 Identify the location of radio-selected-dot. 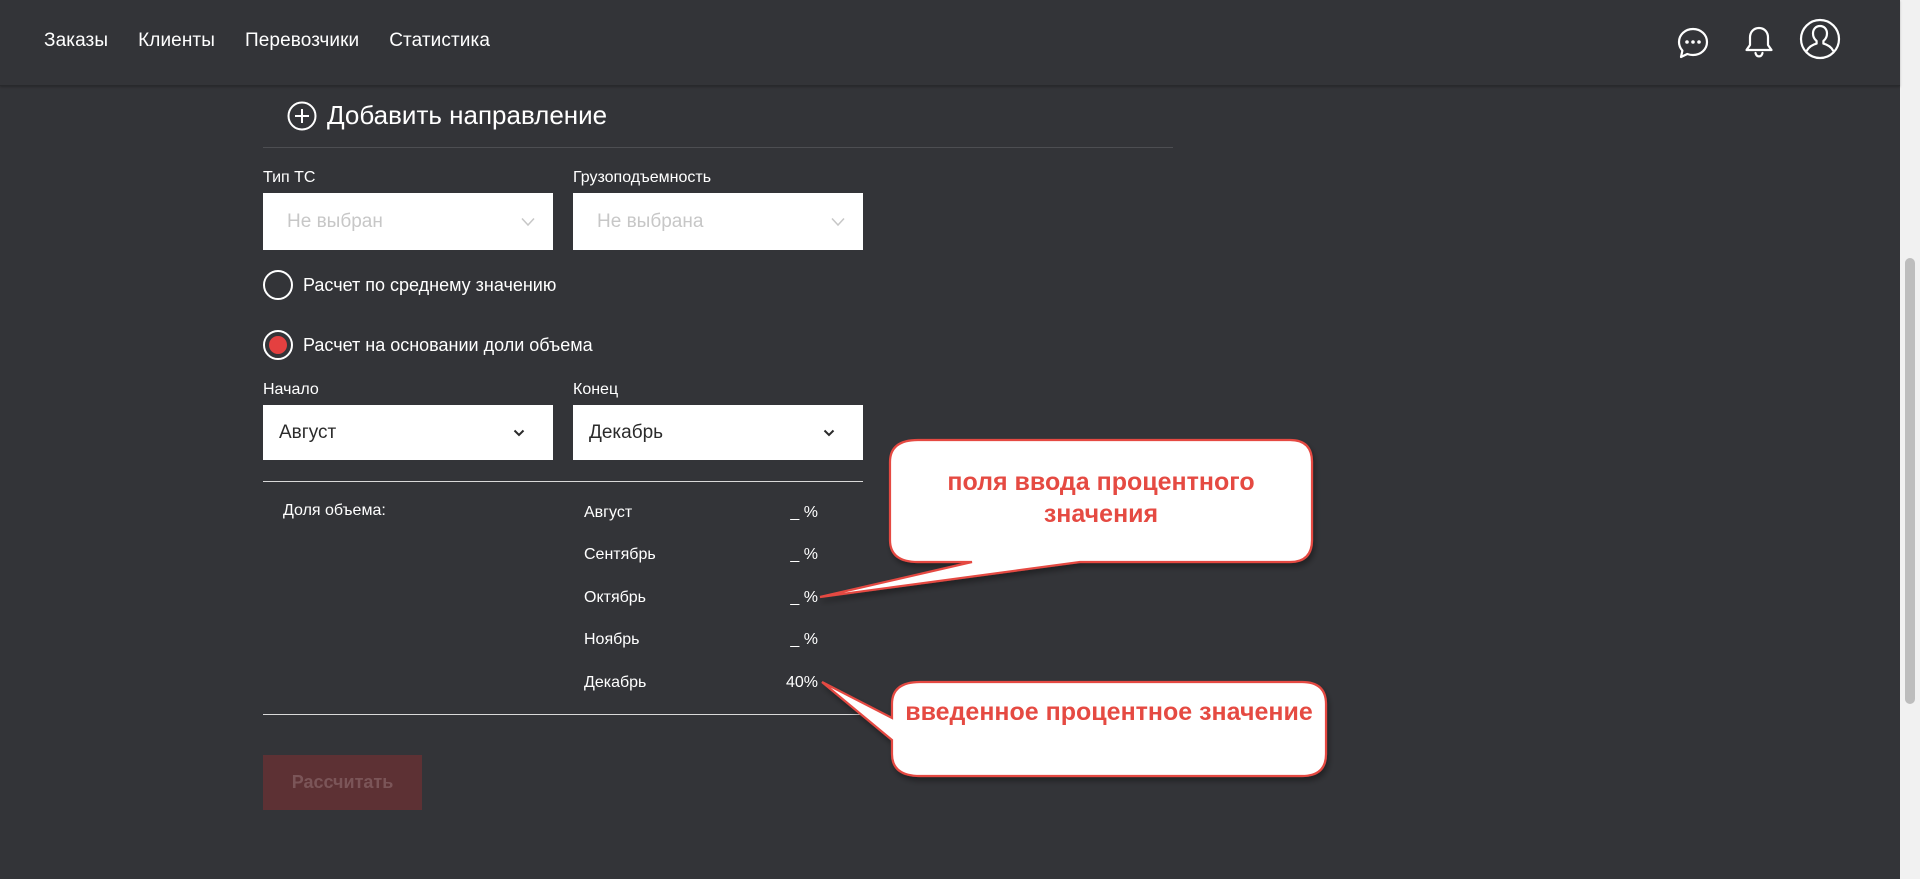
(278, 345).